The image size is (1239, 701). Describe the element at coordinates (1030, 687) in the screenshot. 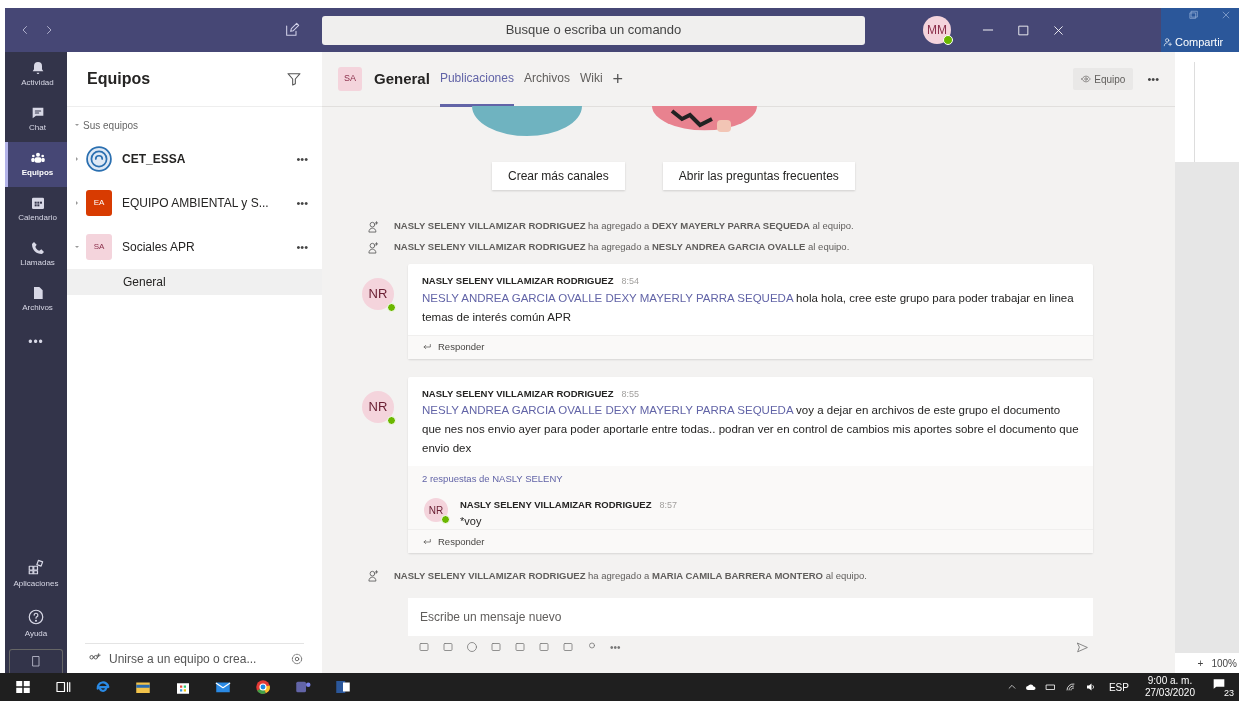

I see `cloud-icon` at that location.